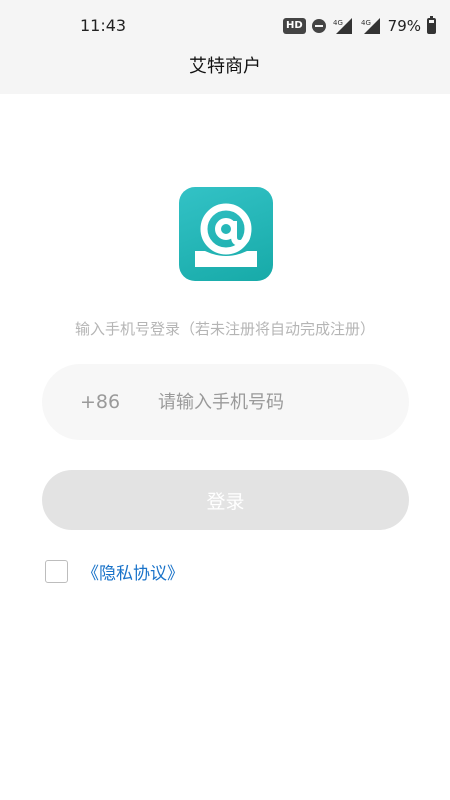 The image size is (450, 800). I want to click on network-label-2: 4G, so click(366, 23).